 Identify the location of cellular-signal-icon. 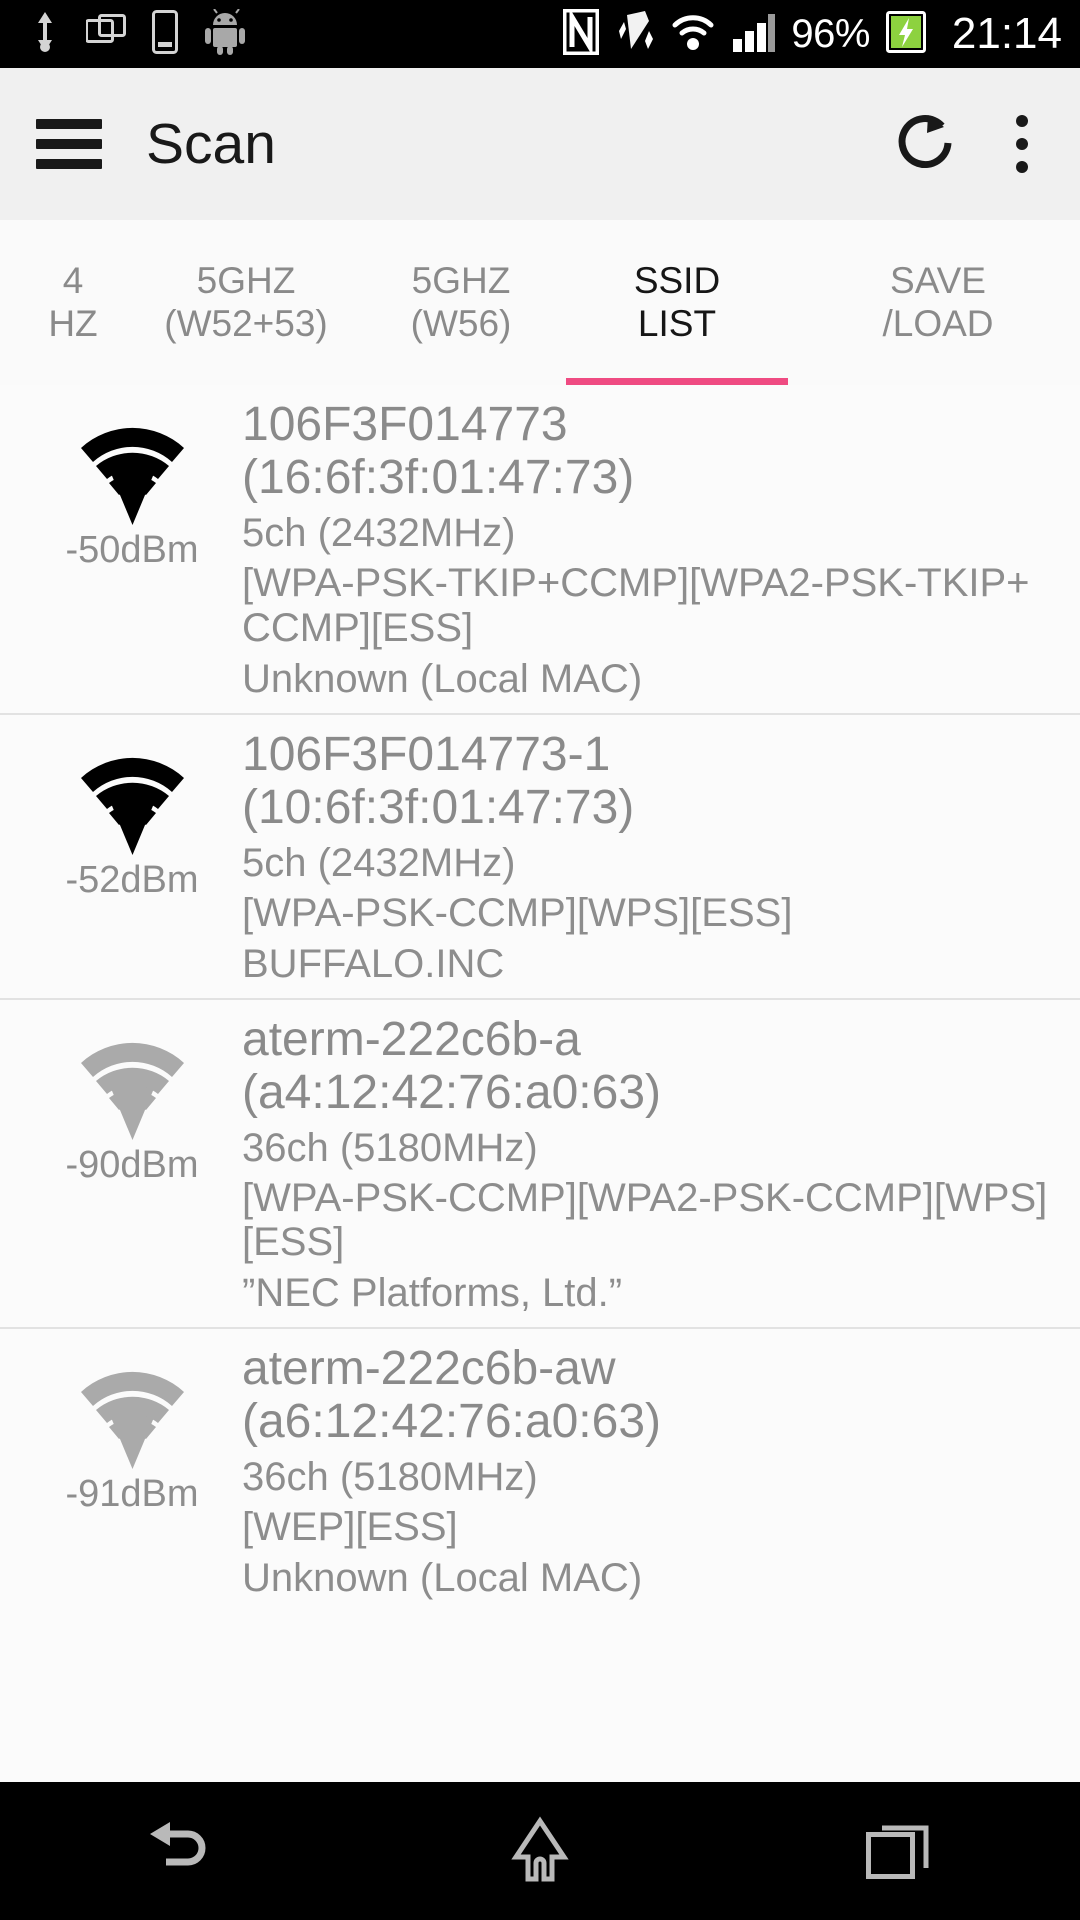
(753, 34).